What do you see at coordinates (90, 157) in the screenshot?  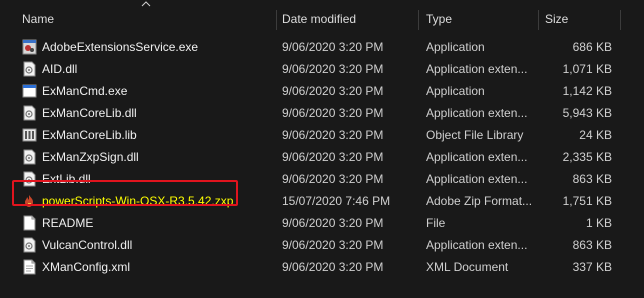 I see `file-name: ExManZxpSign.dll` at bounding box center [90, 157].